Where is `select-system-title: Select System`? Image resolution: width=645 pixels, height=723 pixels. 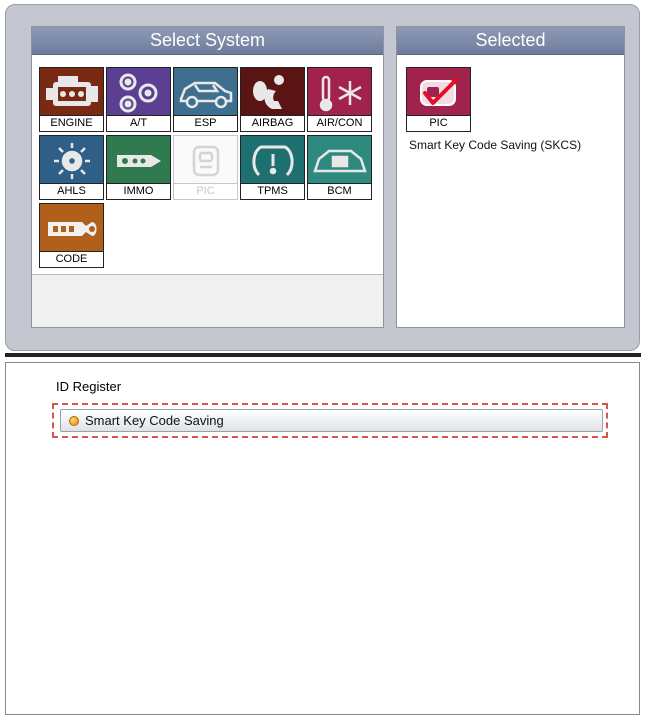 select-system-title: Select System is located at coordinates (207, 41).